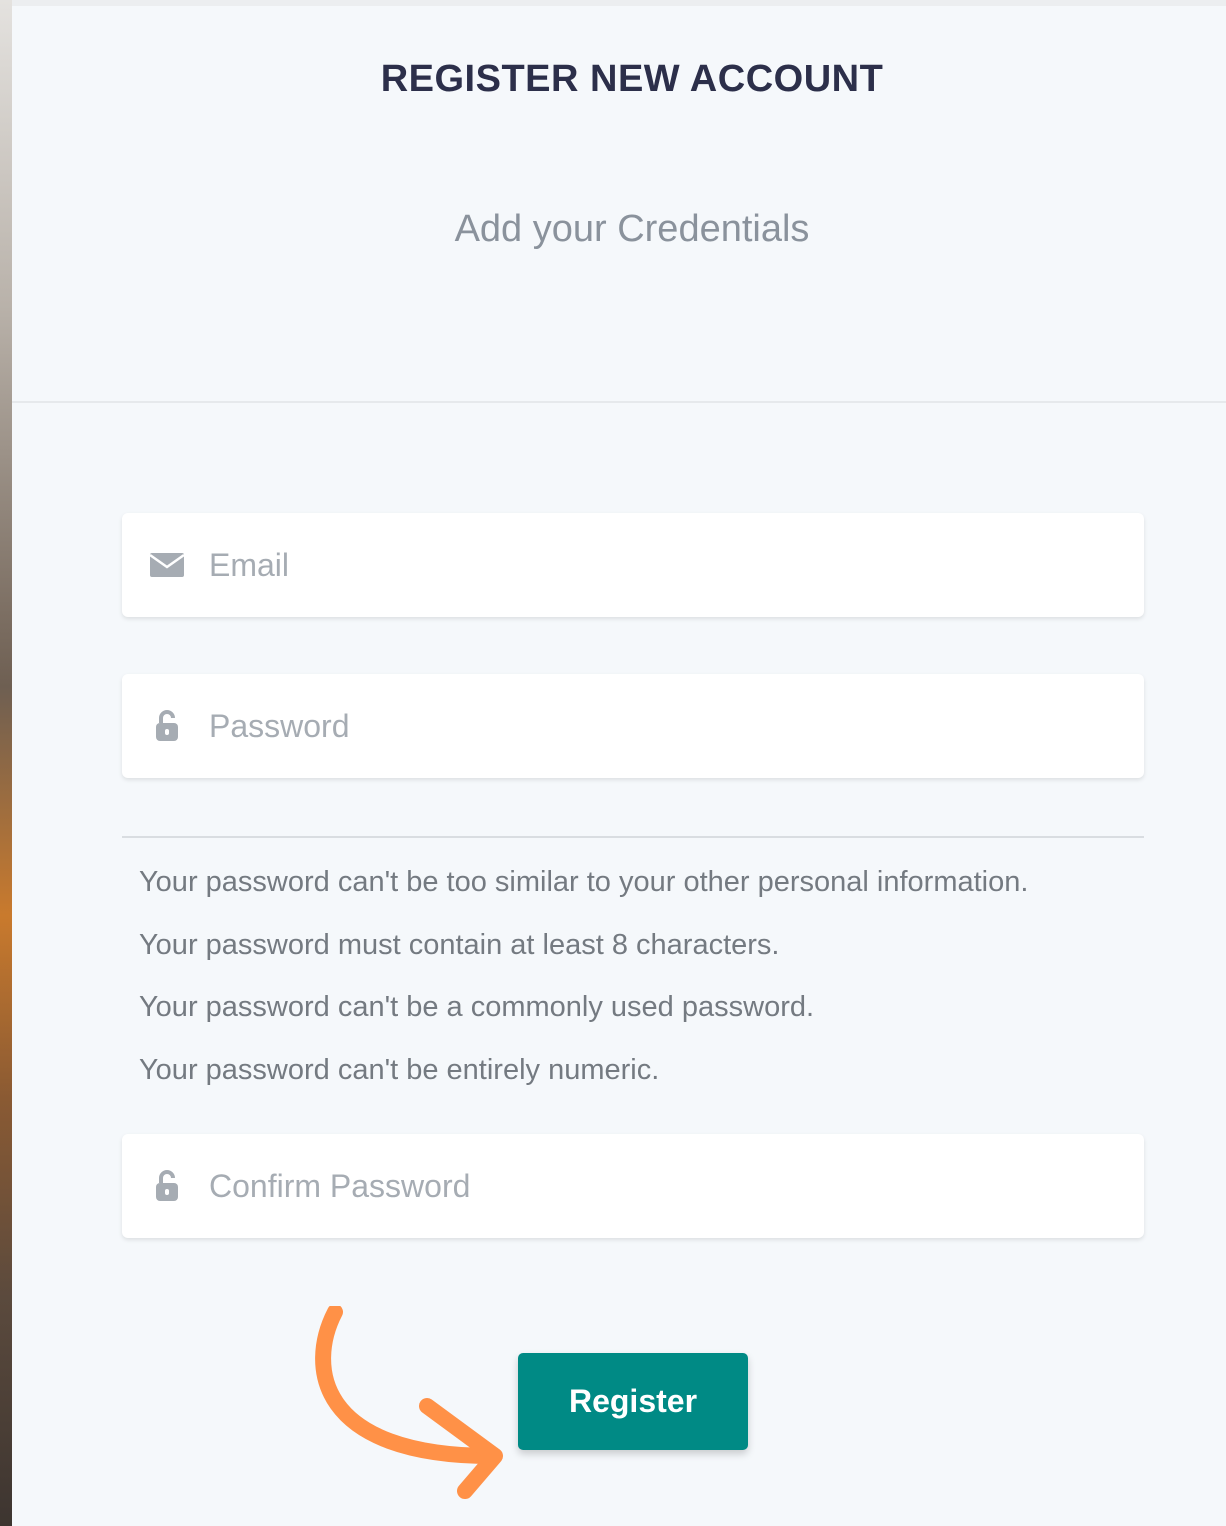 The image size is (1226, 1526). Describe the element at coordinates (6, 763) in the screenshot. I see `background-photo-strip` at that location.